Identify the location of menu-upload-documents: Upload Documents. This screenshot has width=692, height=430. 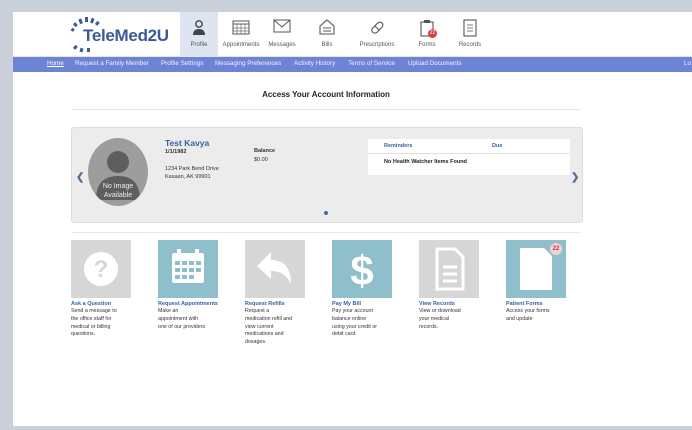
(435, 63).